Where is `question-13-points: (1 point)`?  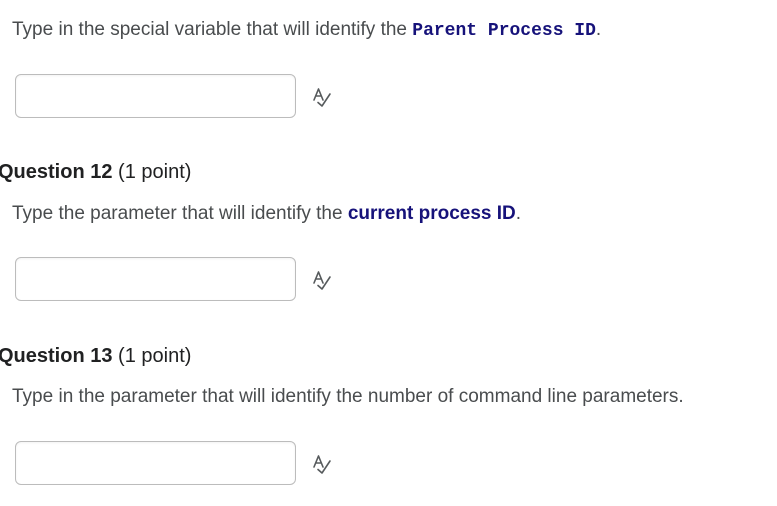
question-13-points: (1 point) is located at coordinates (152, 356).